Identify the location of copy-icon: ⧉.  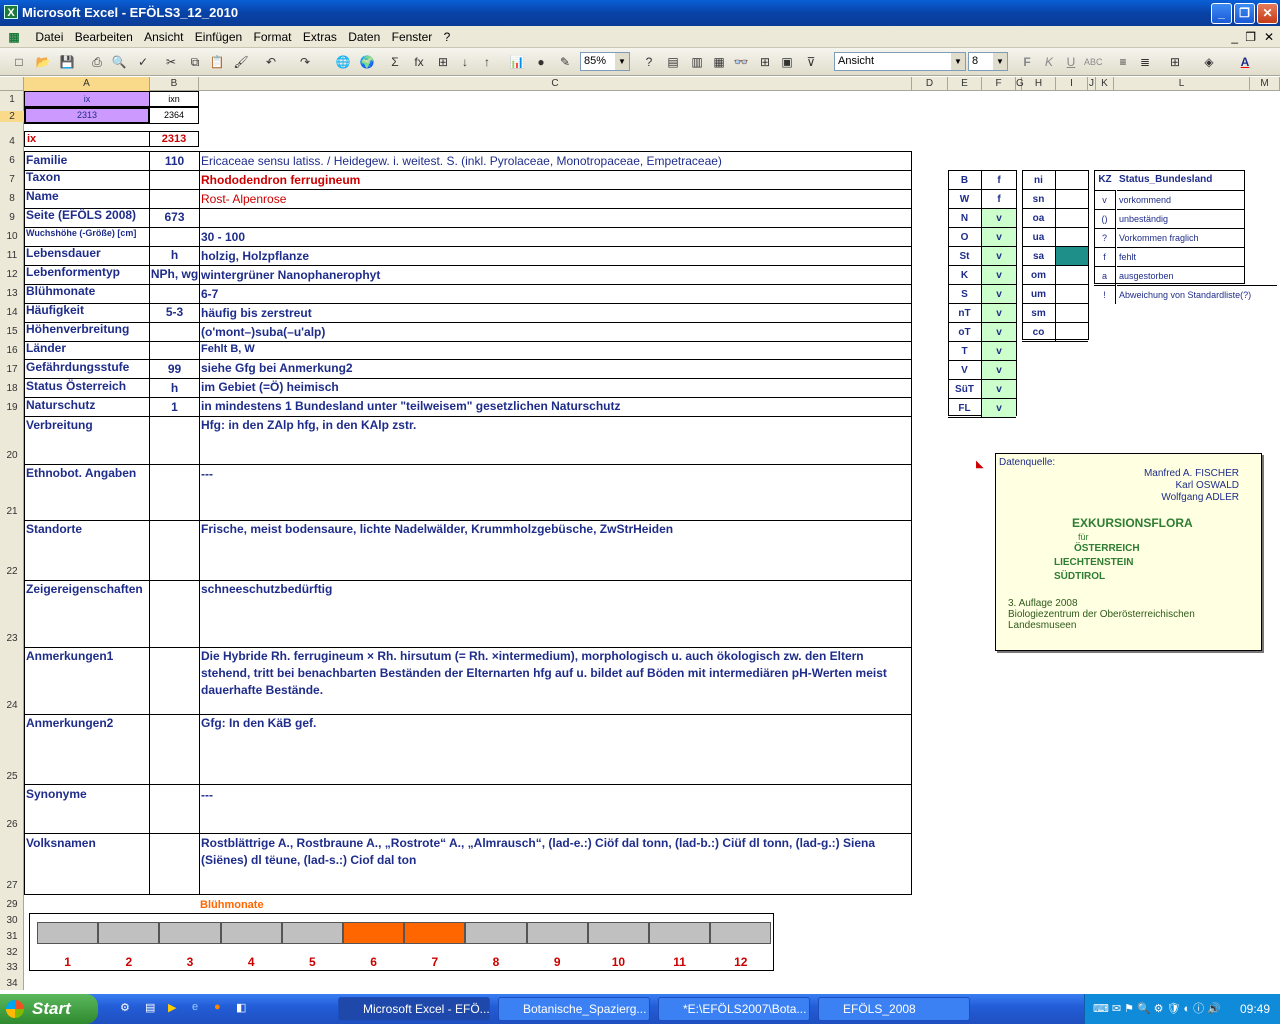
(195, 62).